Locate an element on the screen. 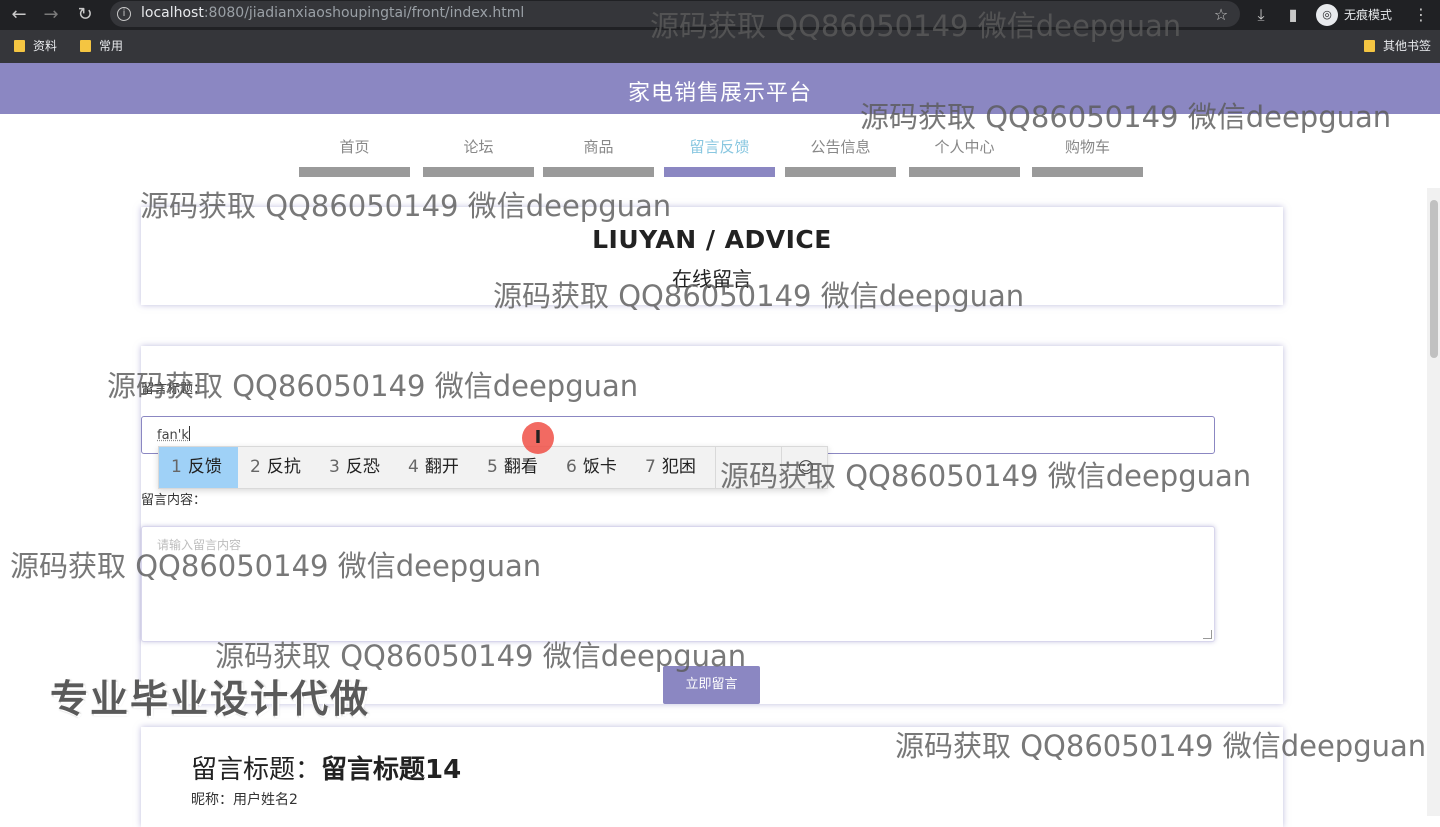 Image resolution: width=1440 pixels, height=827 pixels. bookmark-star-icon: ☆ is located at coordinates (1221, 15).